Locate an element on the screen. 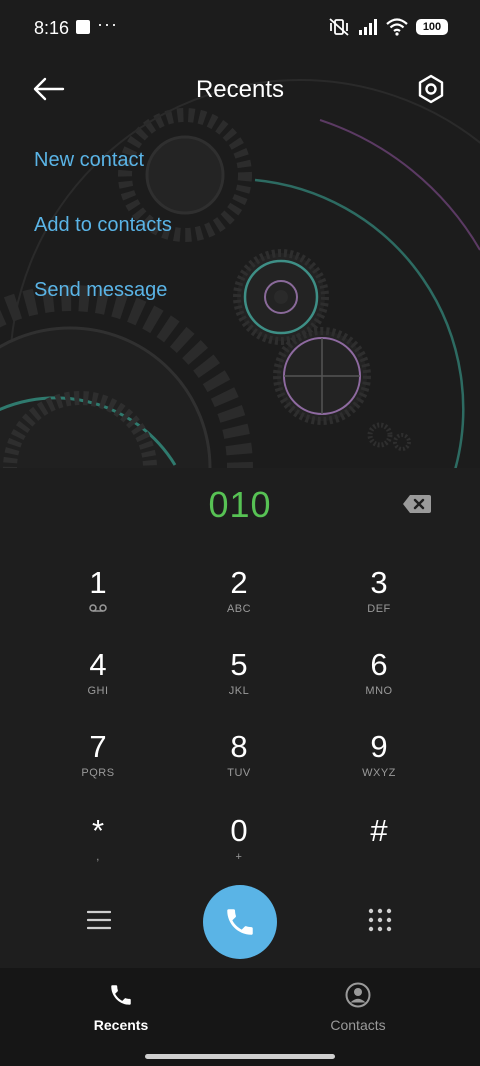 The image size is (480, 1066). status-time: 8:16 is located at coordinates (52, 28).